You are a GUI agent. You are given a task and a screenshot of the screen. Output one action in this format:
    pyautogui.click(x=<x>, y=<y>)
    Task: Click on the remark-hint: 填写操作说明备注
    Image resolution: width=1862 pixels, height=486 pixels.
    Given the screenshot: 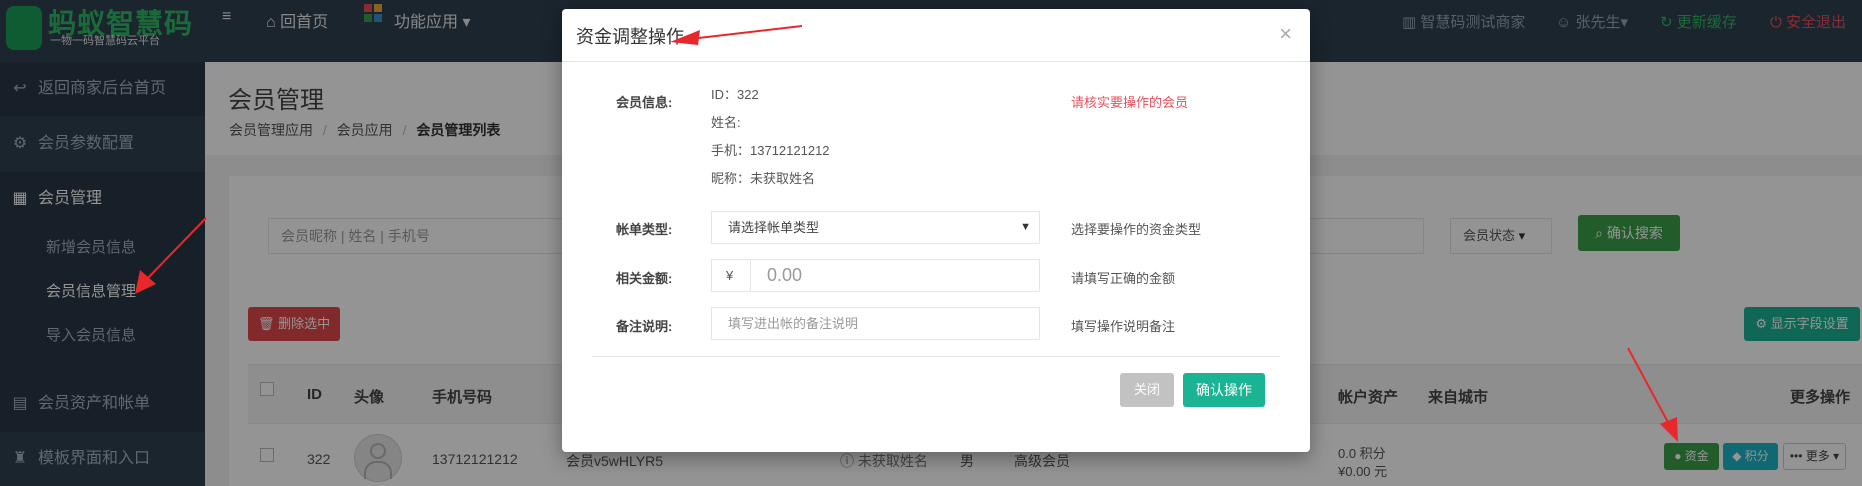 What is the action you would take?
    pyautogui.click(x=1123, y=326)
    